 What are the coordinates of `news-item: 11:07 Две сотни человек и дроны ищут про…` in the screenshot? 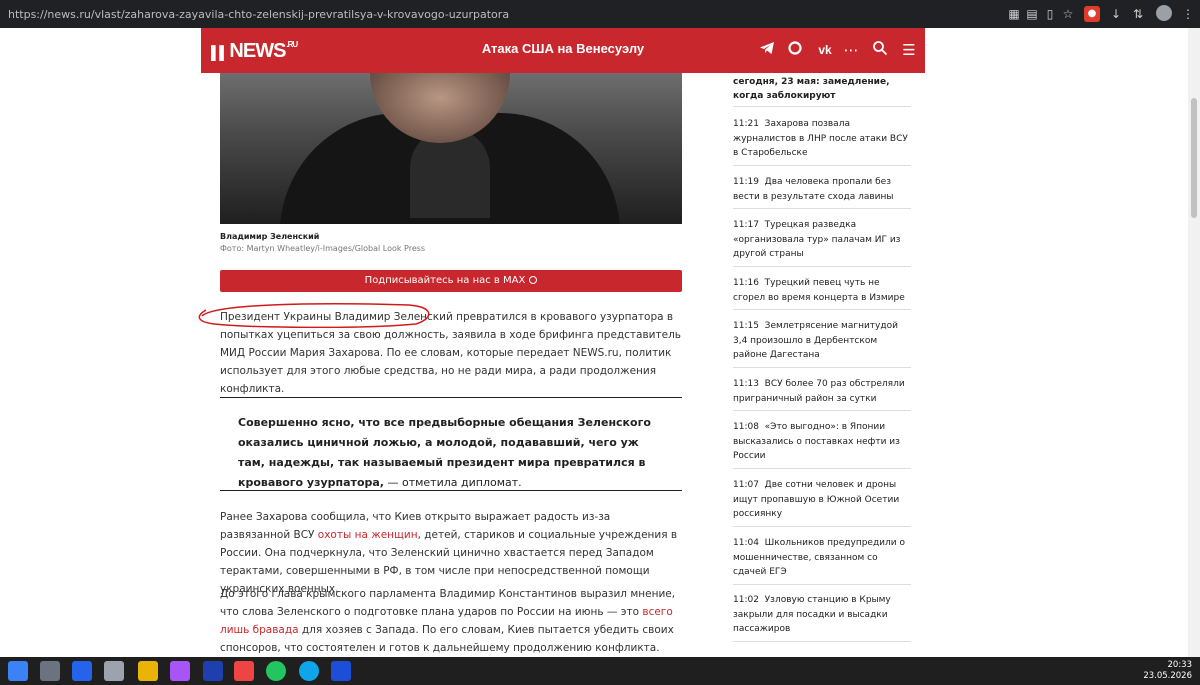 It's located at (822, 500).